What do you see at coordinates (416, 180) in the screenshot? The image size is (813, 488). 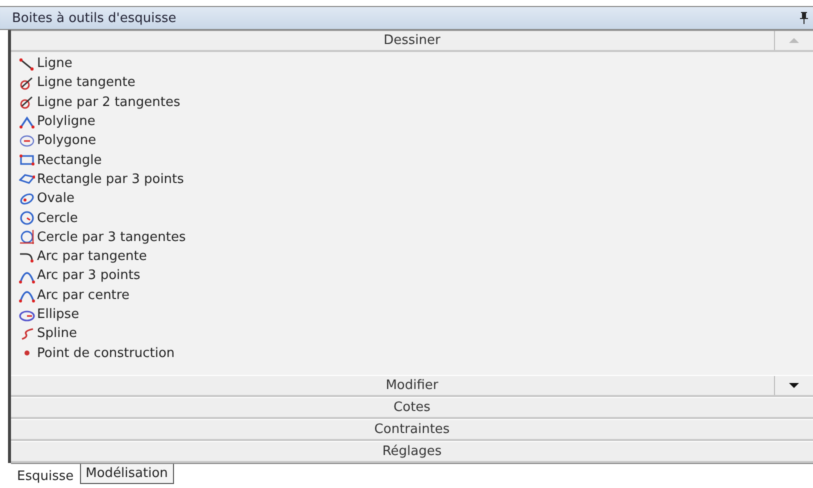 I see `tool-item: Rectangle par 3 points` at bounding box center [416, 180].